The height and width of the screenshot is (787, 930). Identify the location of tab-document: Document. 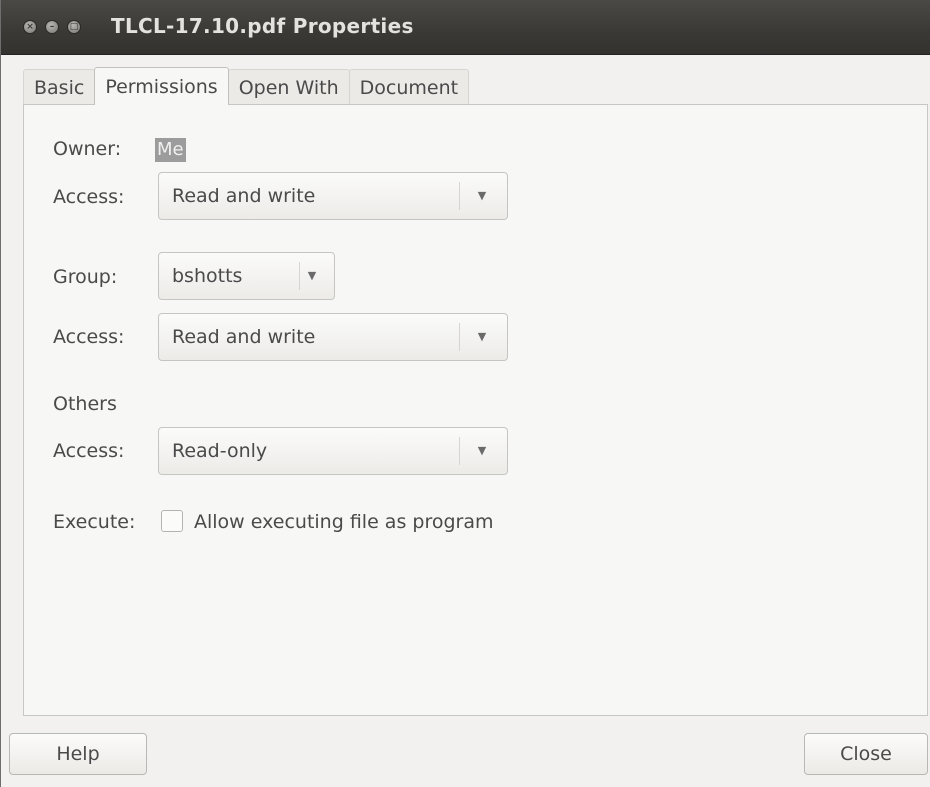
(409, 87).